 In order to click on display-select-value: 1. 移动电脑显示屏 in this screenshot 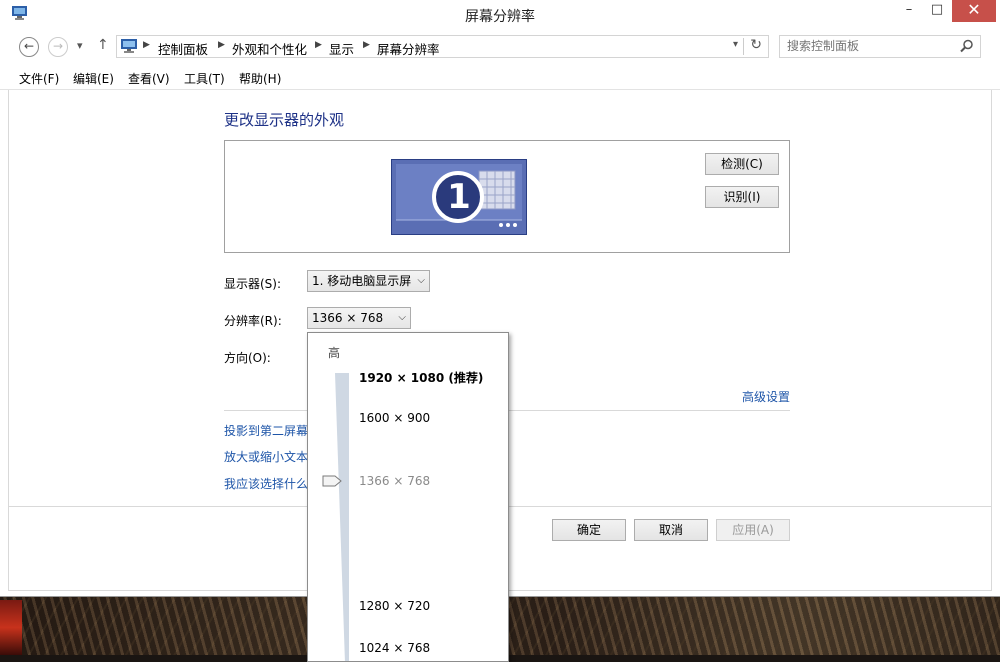, I will do `click(362, 281)`.